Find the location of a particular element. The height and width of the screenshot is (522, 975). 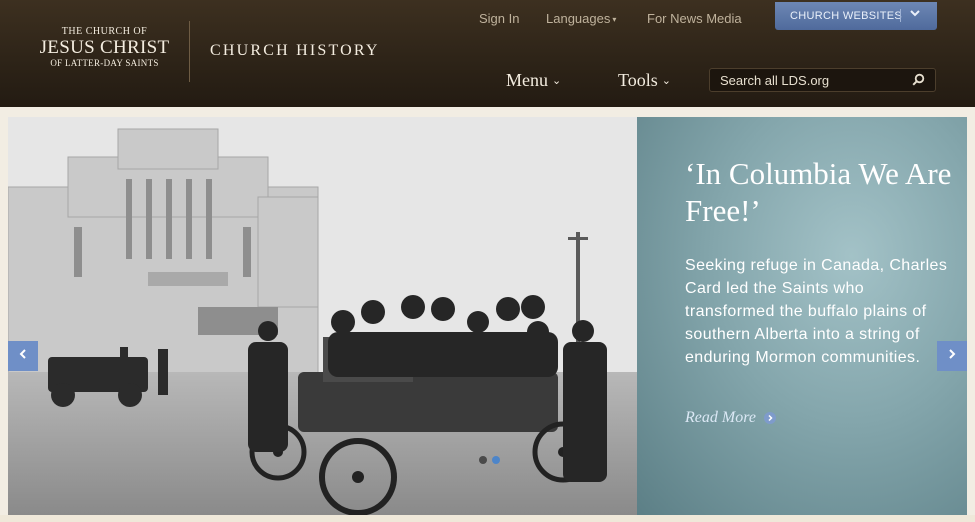

read-more-link: Read More is located at coordinates (730, 418).